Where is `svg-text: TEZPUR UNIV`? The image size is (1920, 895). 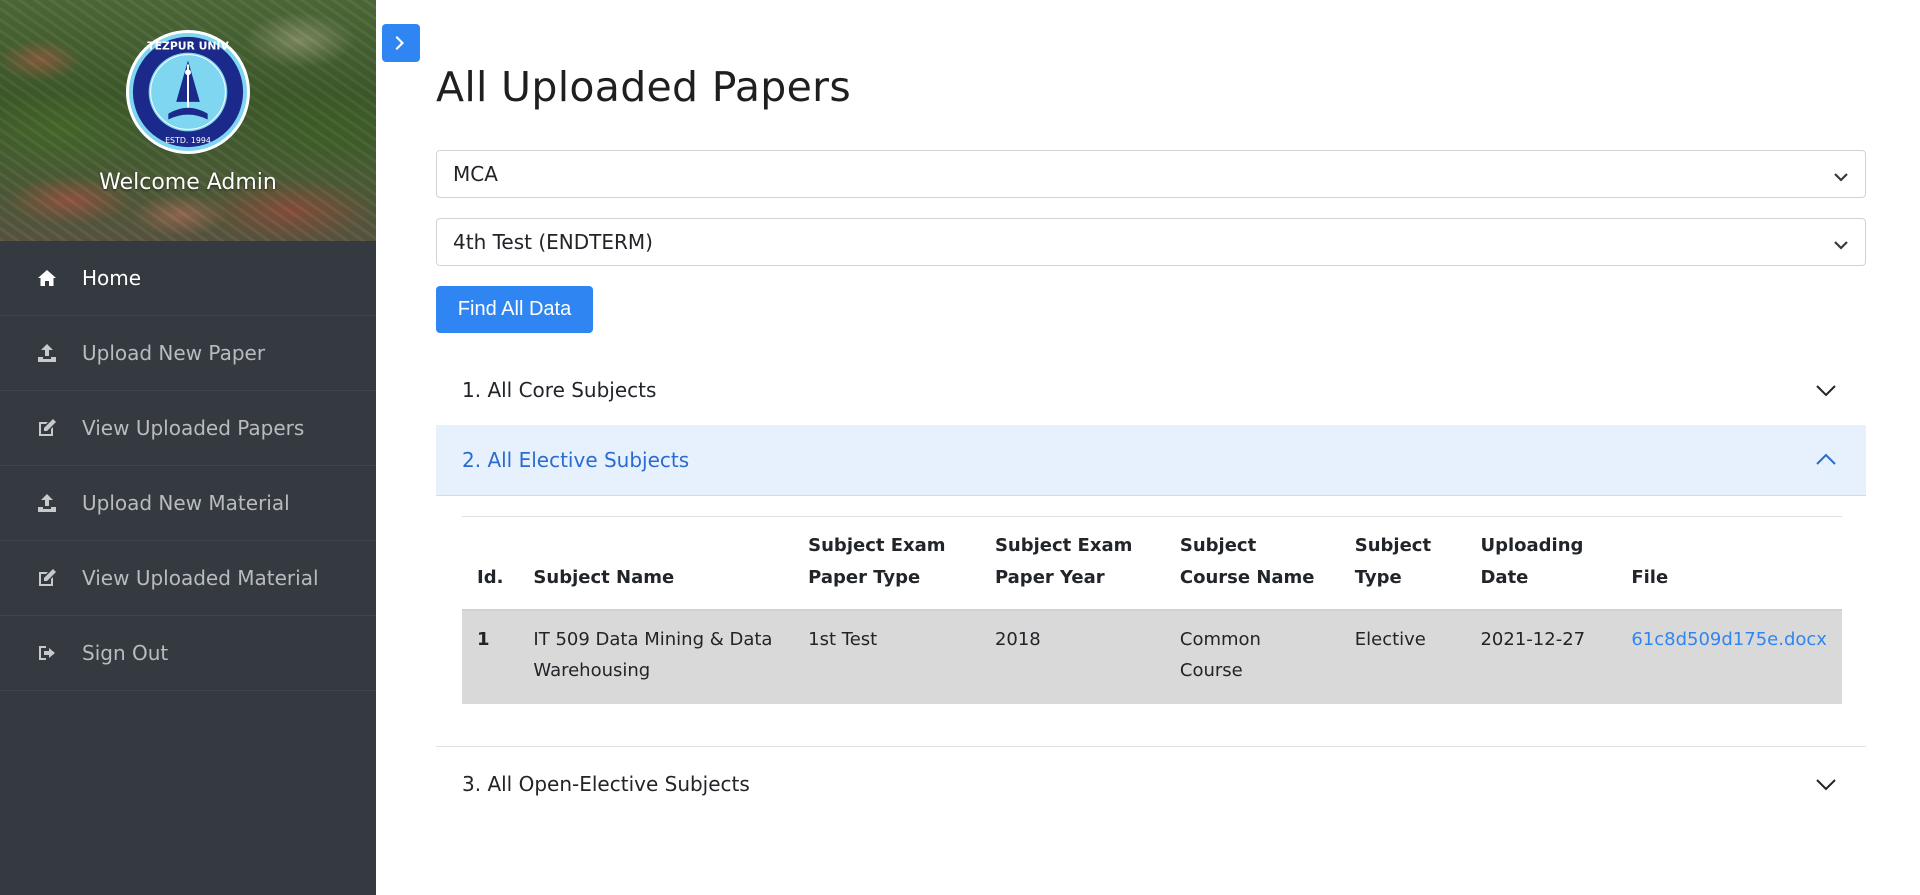 svg-text: TEZPUR UNIV is located at coordinates (188, 46).